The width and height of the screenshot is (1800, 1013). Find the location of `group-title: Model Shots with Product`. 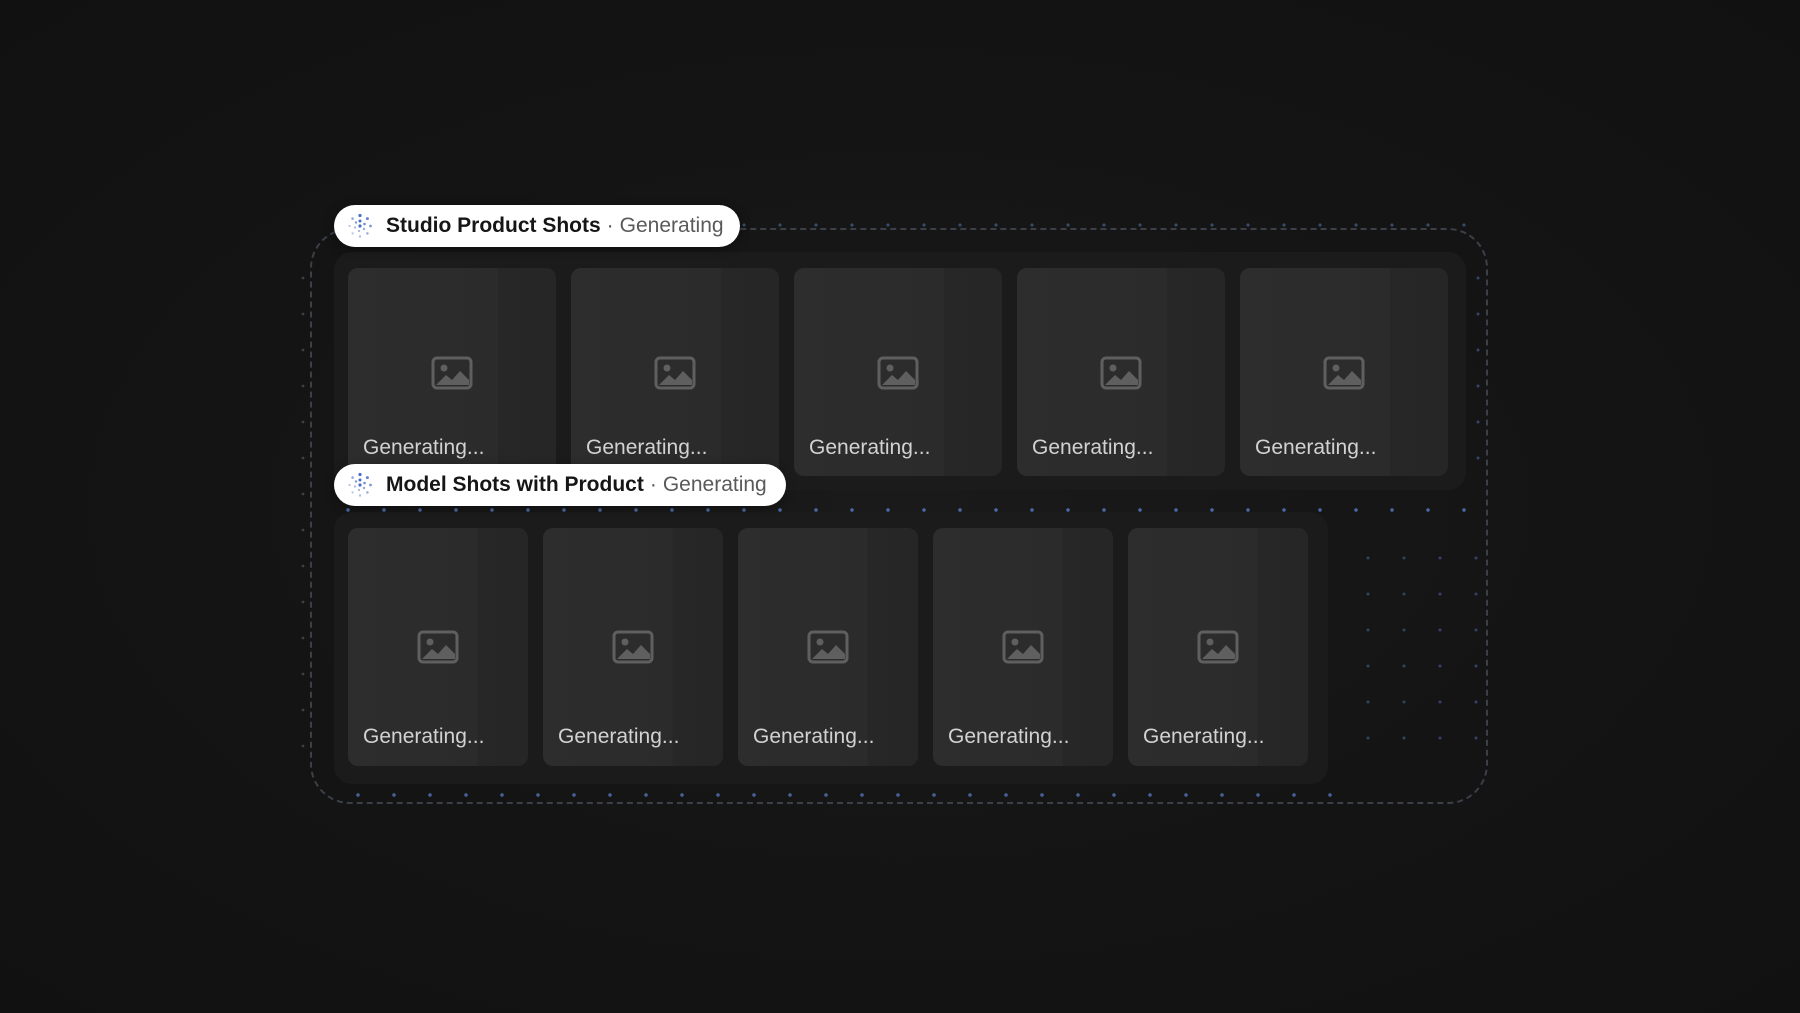

group-title: Model Shots with Product is located at coordinates (515, 484).